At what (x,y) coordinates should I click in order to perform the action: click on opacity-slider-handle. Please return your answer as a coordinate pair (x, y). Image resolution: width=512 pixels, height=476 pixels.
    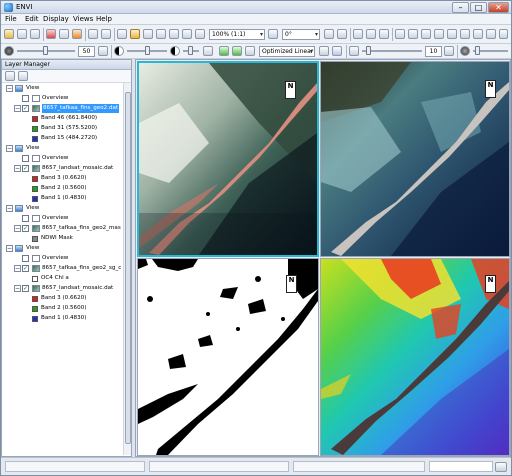
    Looking at the image, I should click on (477, 50).